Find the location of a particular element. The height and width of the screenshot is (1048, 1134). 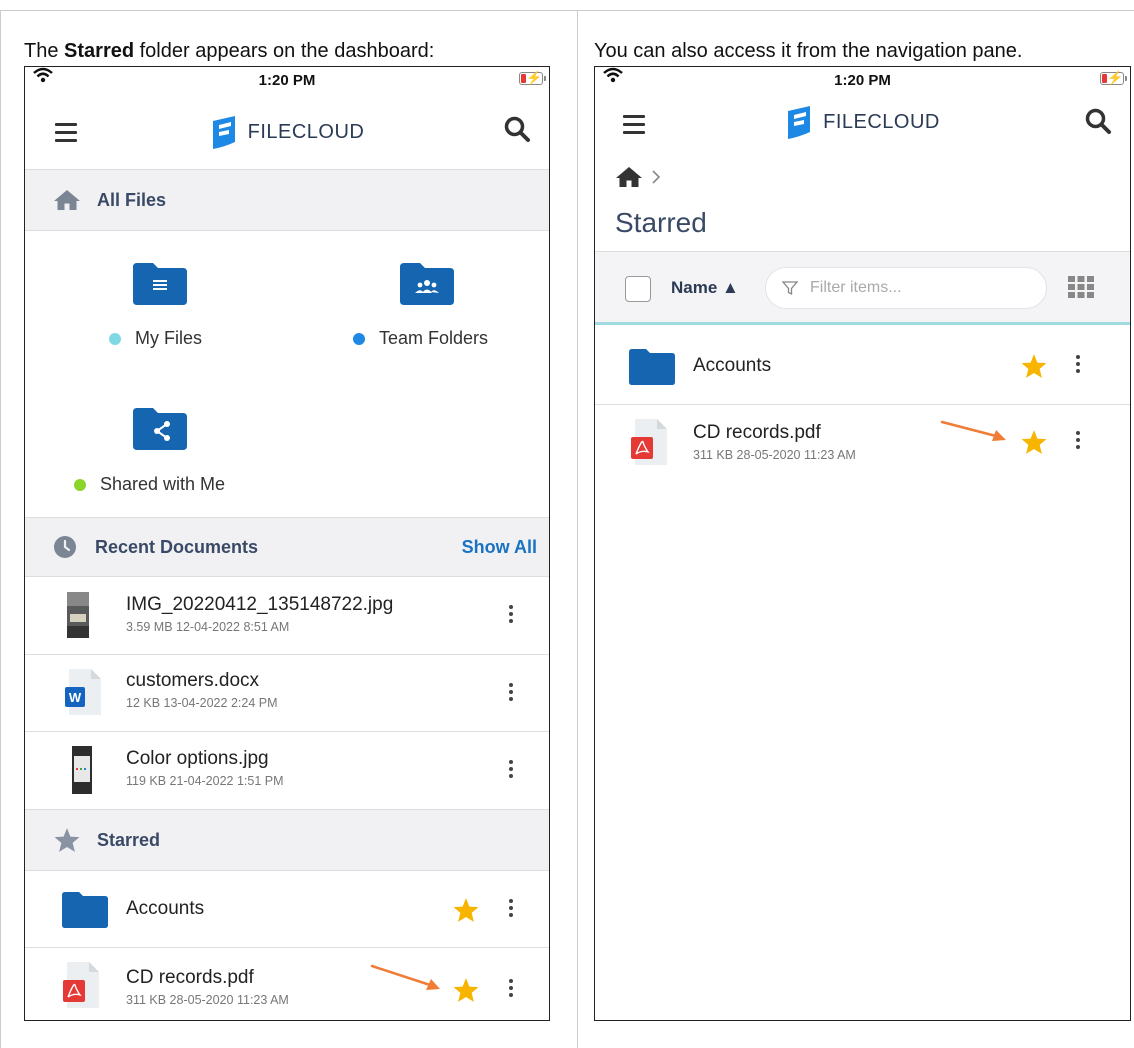

tile-my-files is located at coordinates (160, 286).